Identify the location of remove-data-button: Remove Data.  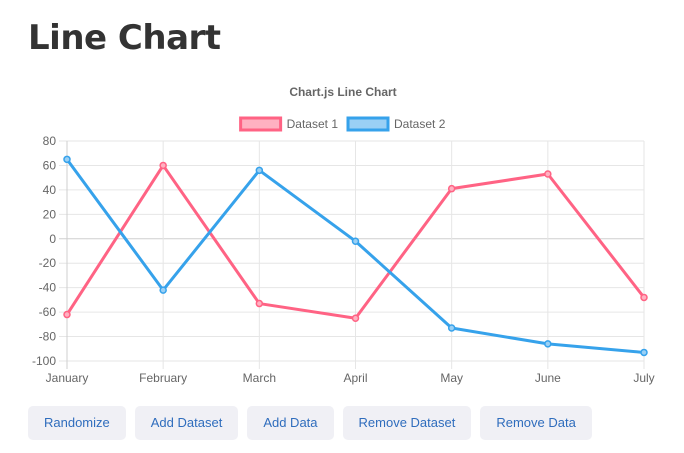
(536, 423).